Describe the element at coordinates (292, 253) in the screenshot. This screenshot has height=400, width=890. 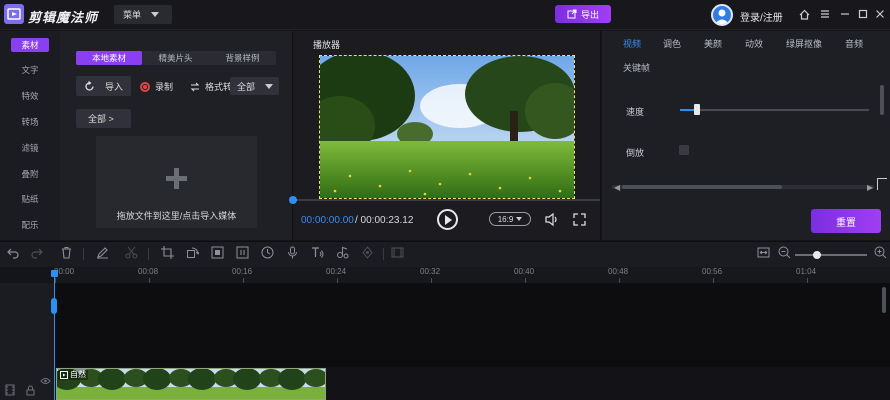
I see `microphone-icon` at that location.